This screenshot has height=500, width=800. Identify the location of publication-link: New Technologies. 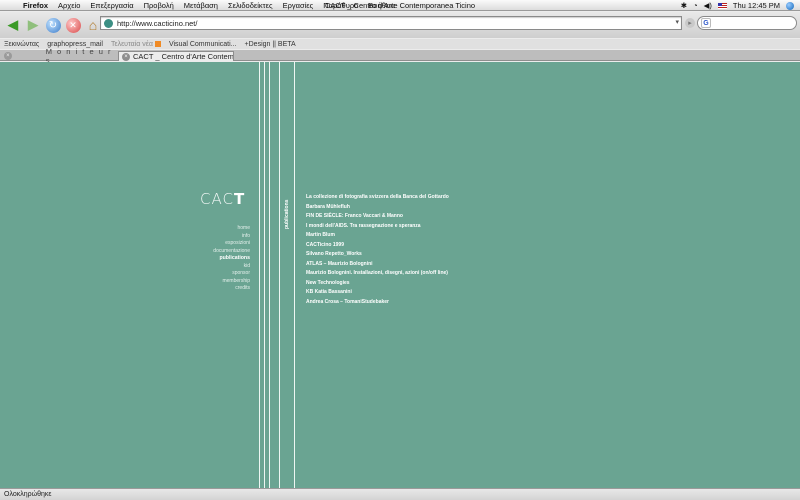
(377, 284).